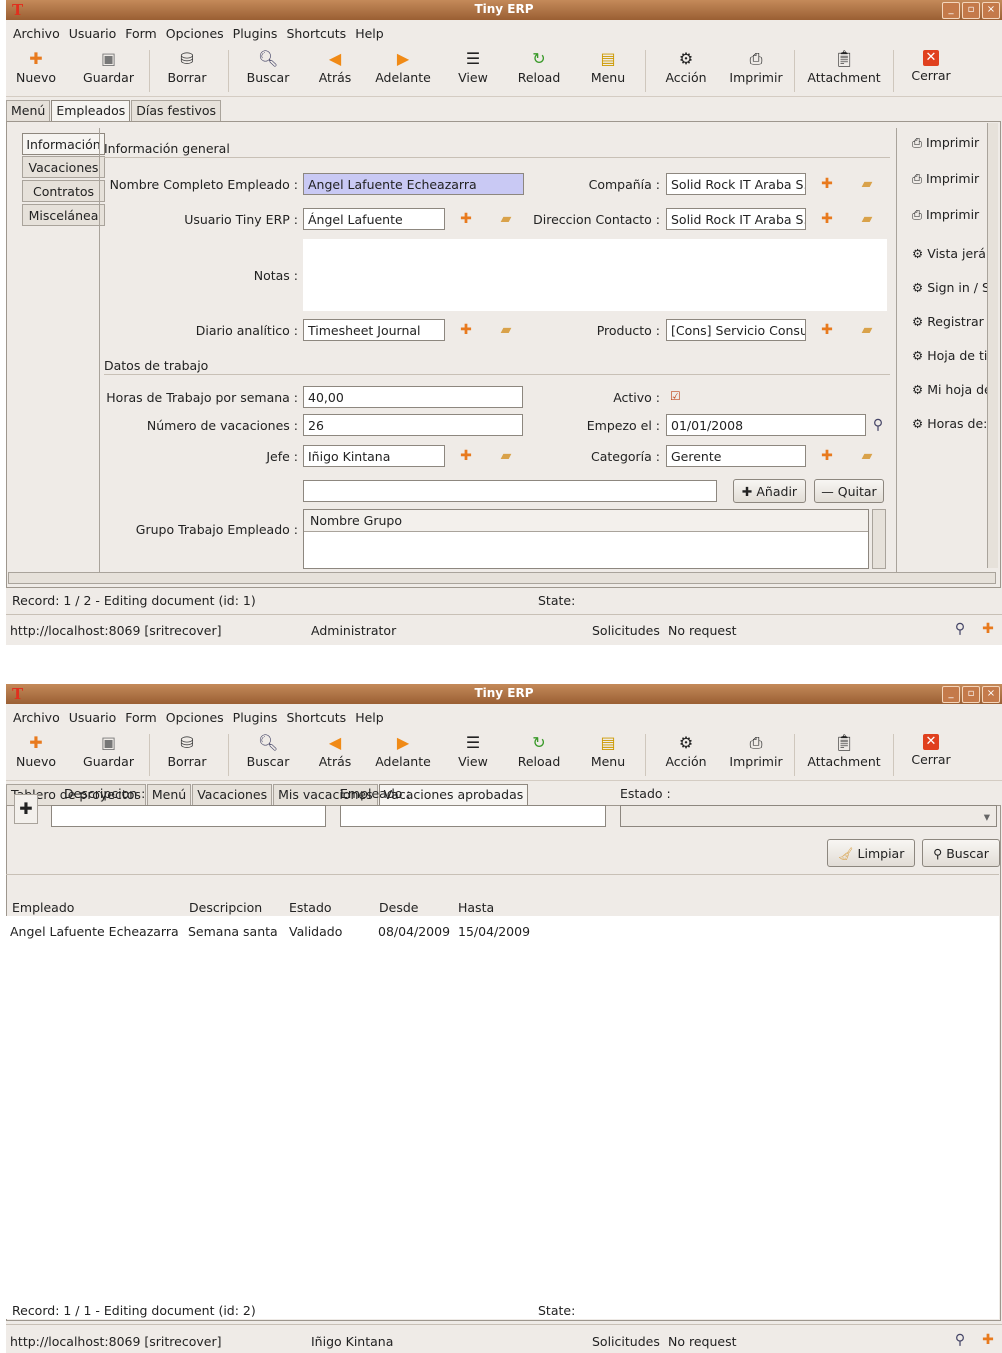 This screenshot has height=1353, width=1002. Describe the element at coordinates (506, 219) in the screenshot. I see `open-usuario-icon: ▰` at that location.